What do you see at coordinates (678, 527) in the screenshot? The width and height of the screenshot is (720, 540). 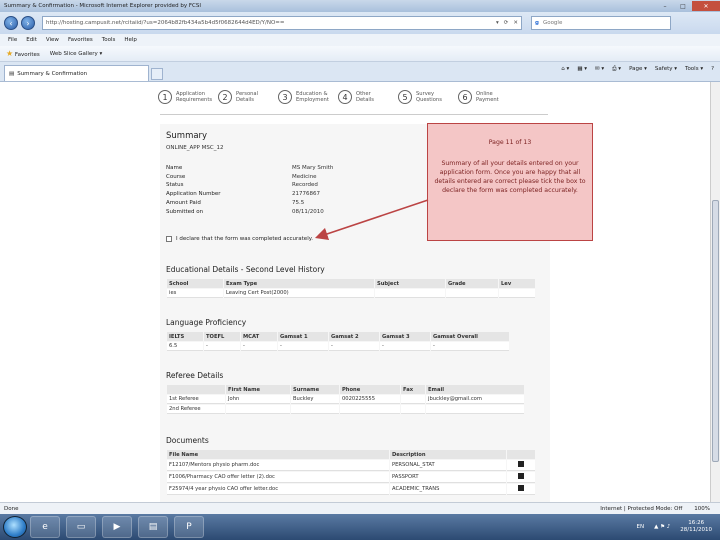 I see `system-tray: EN ▲ ⚑ ♪ 16:26 28/11/2010` at bounding box center [678, 527].